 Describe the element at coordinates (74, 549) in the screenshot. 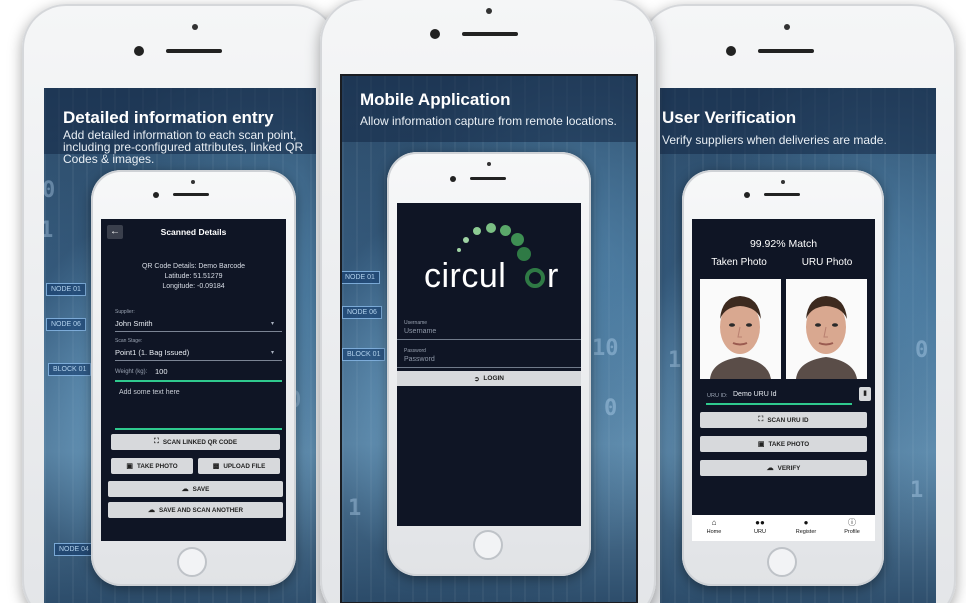

I see `bg-node-tag: NODE 04` at that location.